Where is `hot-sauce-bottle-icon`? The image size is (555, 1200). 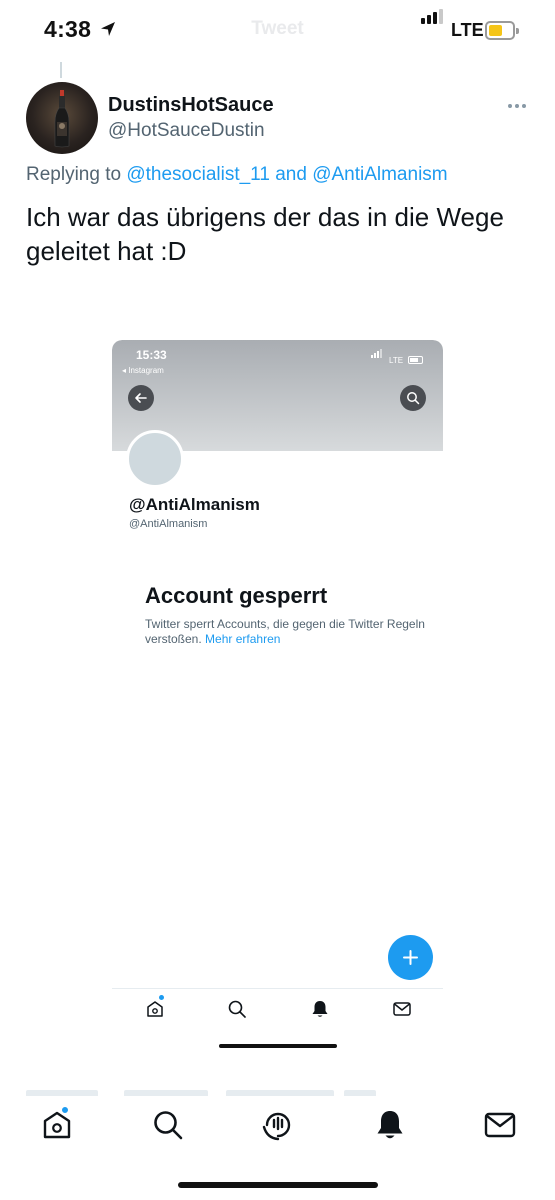
hot-sauce-bottle-icon is located at coordinates (62, 119).